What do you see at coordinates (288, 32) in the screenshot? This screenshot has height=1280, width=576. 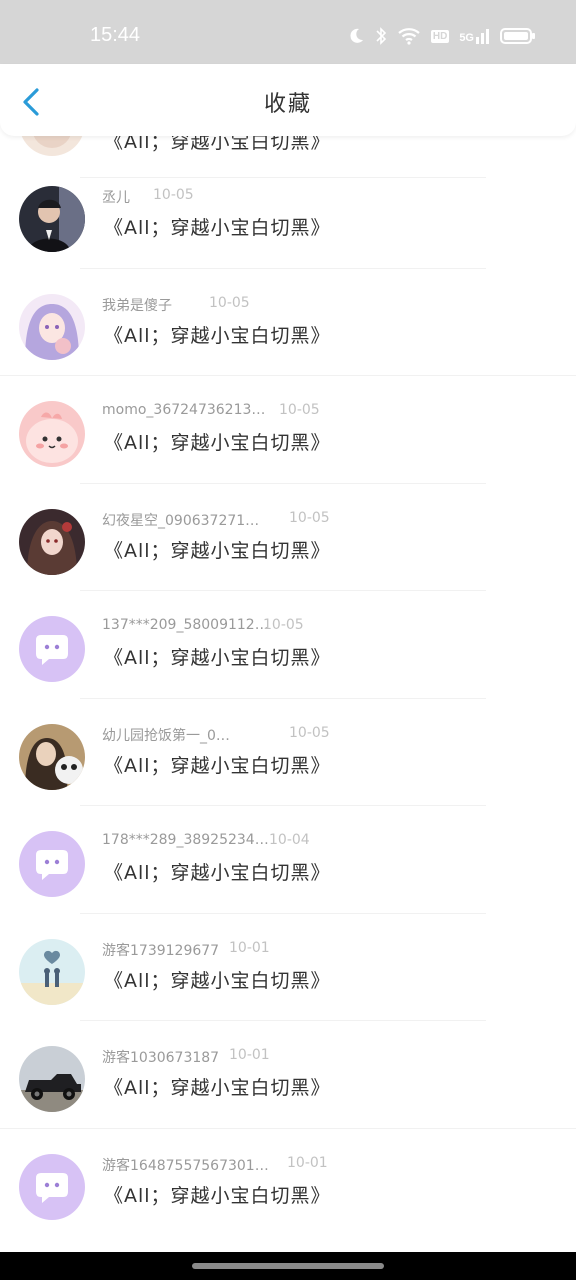 I see `status-bar: 15:44 HD 5G` at bounding box center [288, 32].